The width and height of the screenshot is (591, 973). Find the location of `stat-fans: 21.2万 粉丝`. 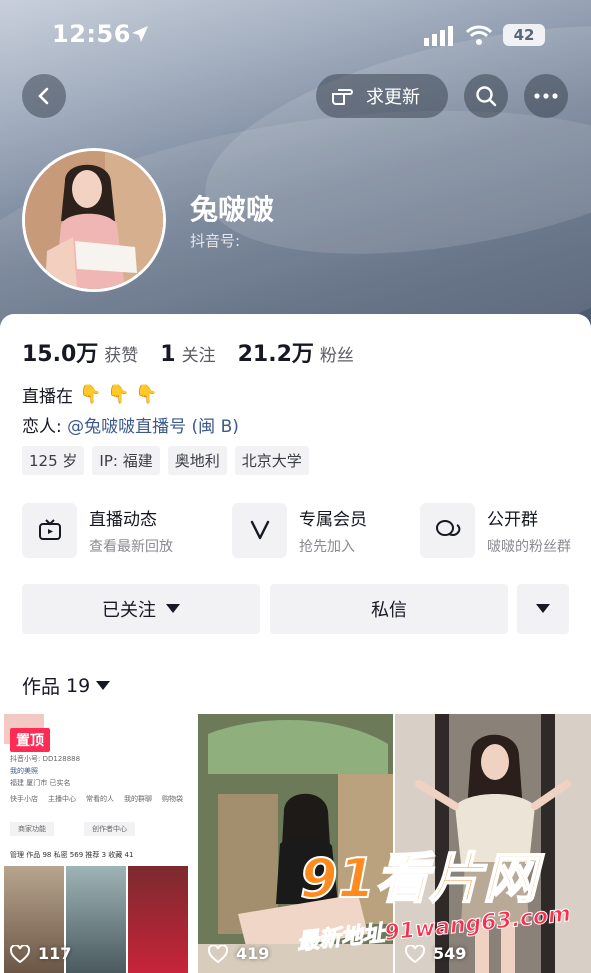

stat-fans: 21.2万 粉丝 is located at coordinates (296, 352).